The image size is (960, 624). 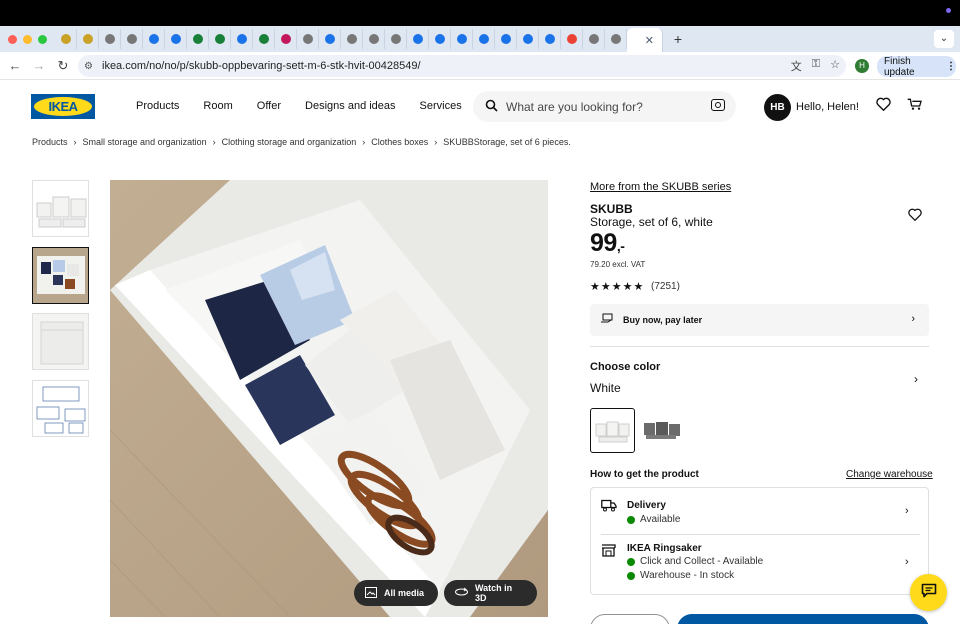 I want to click on all-media-label: All media, so click(x=404, y=593).